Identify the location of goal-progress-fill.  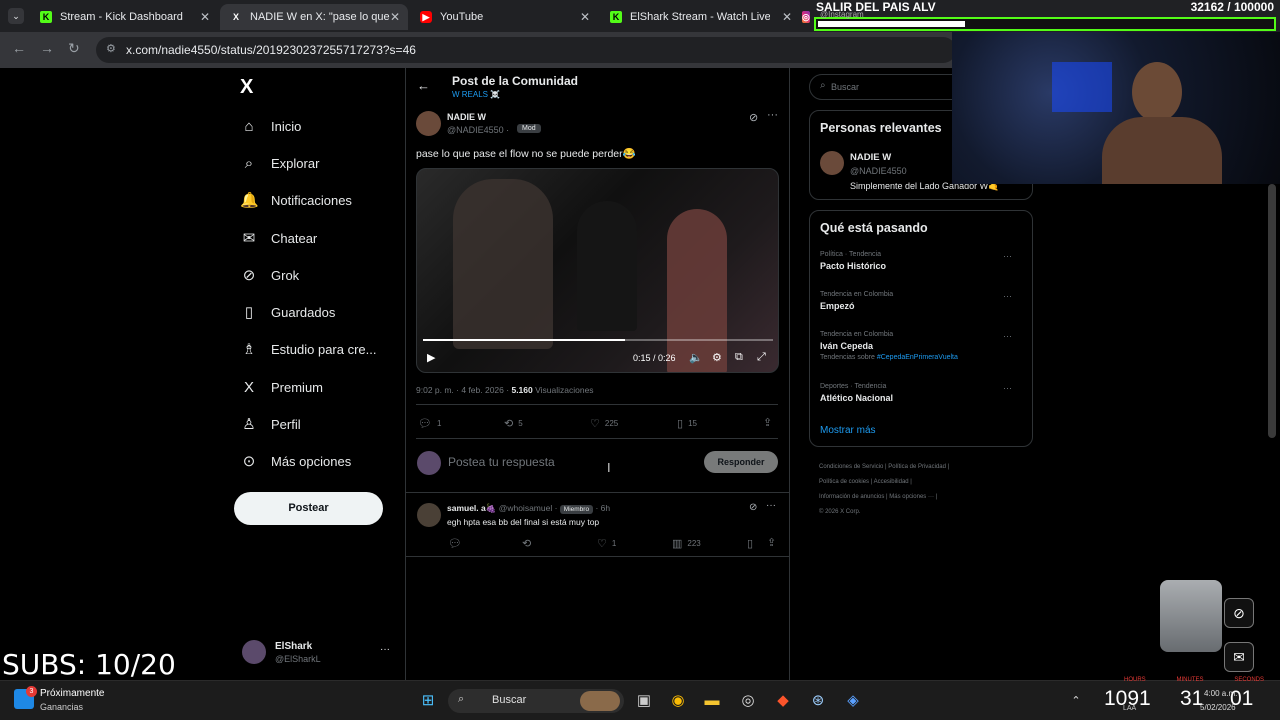
(891, 24).